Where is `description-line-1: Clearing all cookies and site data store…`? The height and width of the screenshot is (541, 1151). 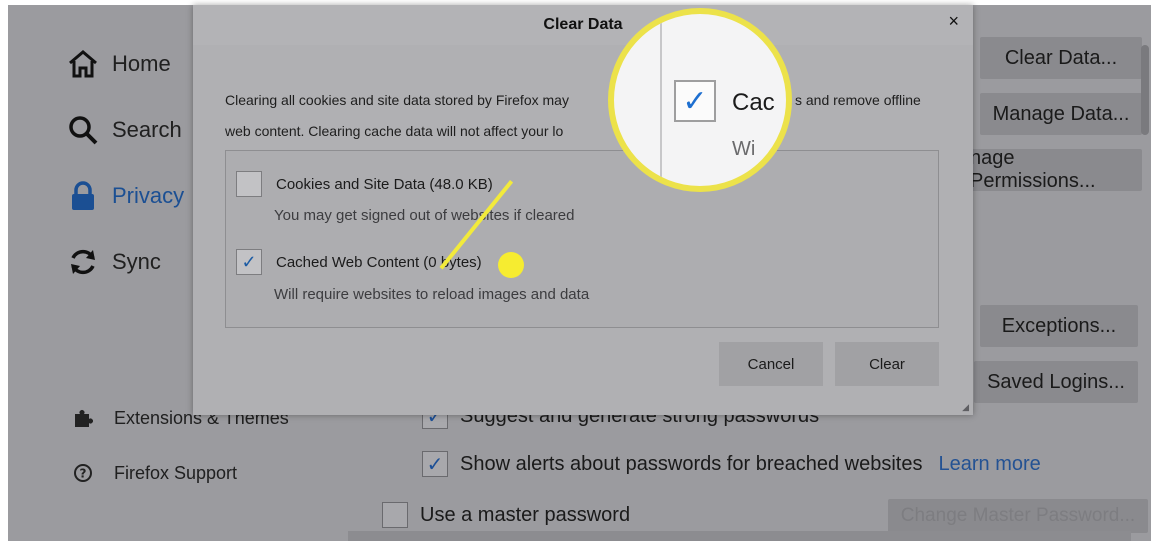
description-line-1: Clearing all cookies and site data store… is located at coordinates (397, 100).